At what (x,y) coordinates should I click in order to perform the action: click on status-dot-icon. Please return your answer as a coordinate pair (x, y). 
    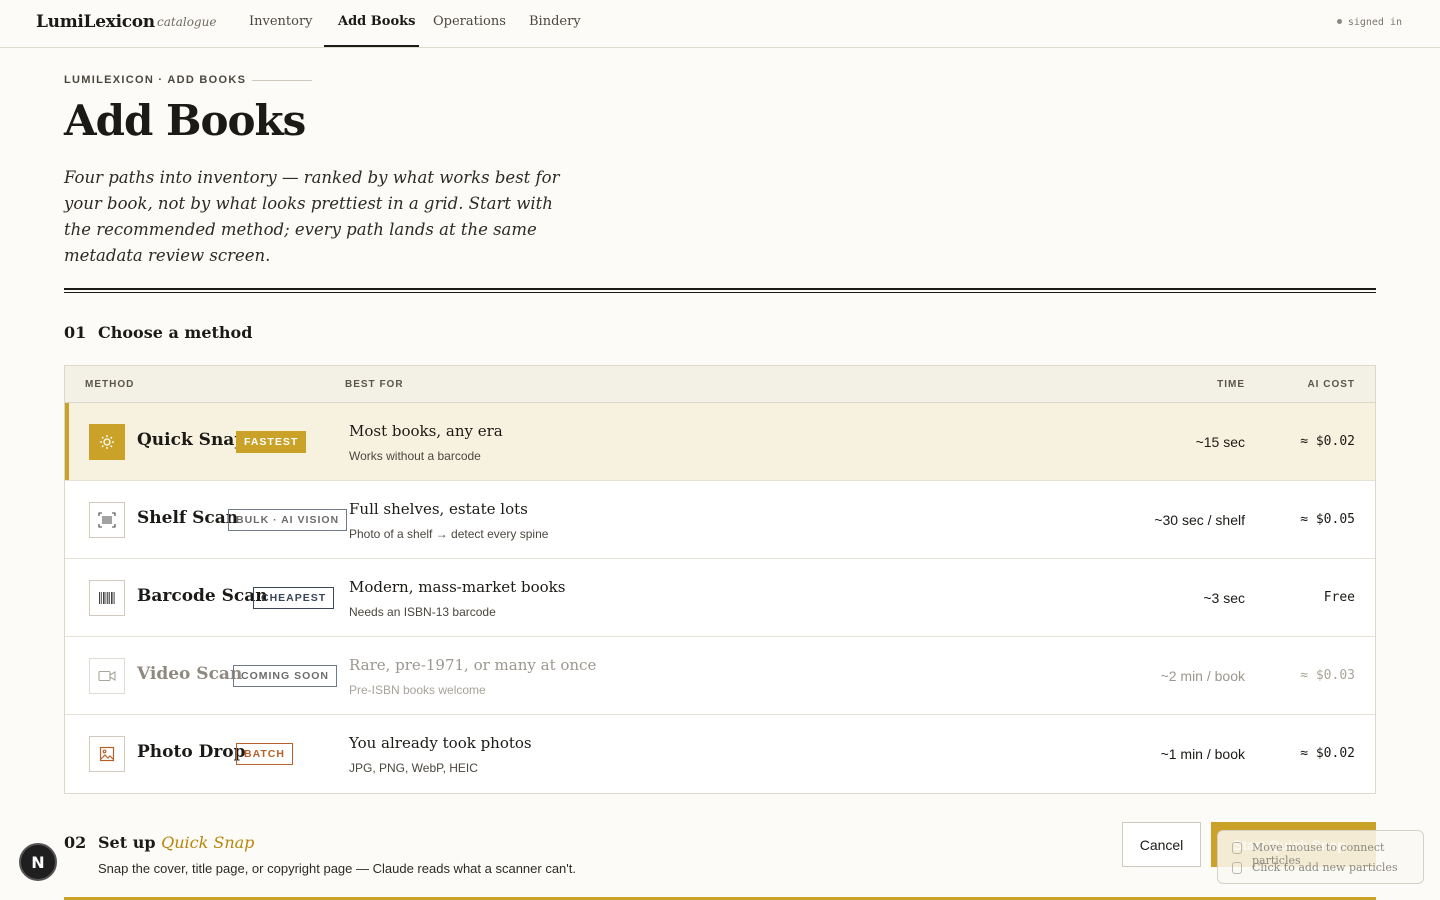
    Looking at the image, I should click on (1339, 21).